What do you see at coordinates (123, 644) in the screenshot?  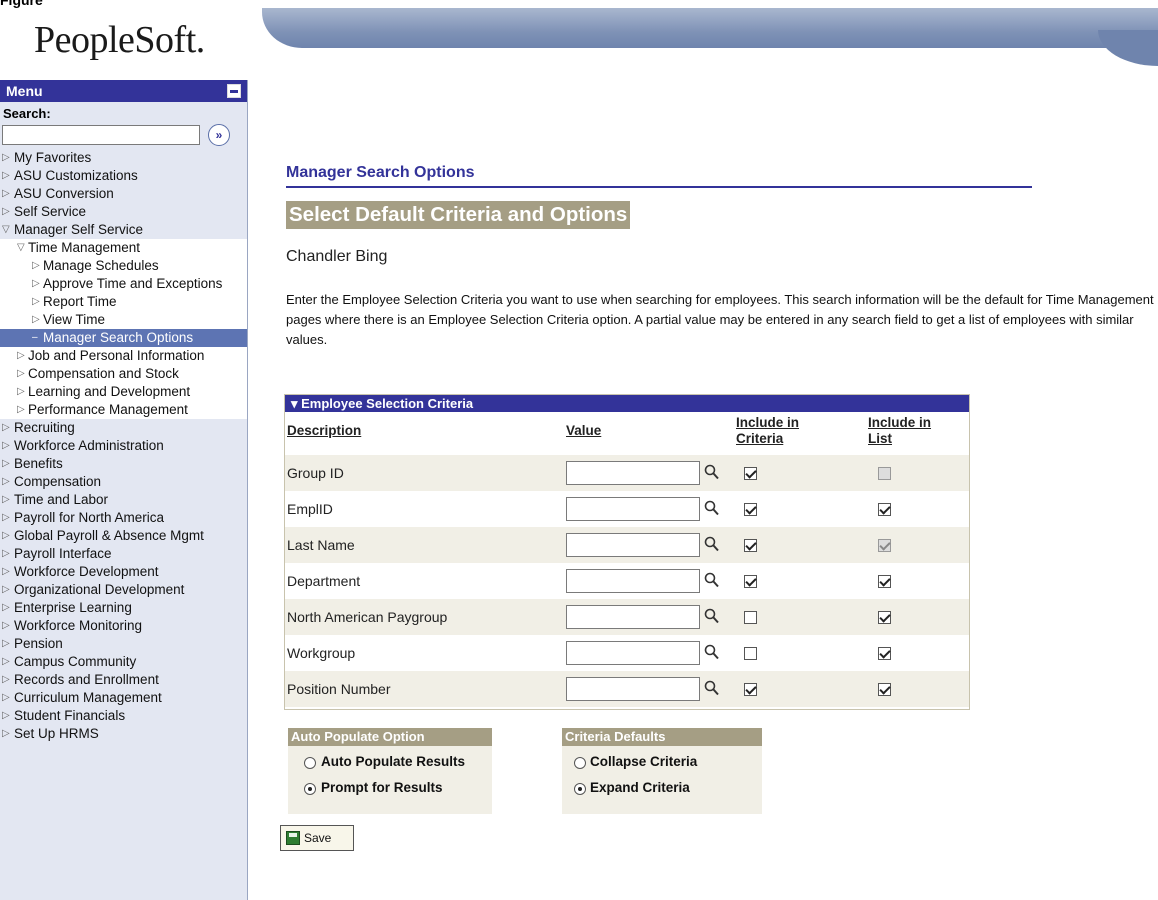 I see `sidebar-item-pension: ▷ Pension` at bounding box center [123, 644].